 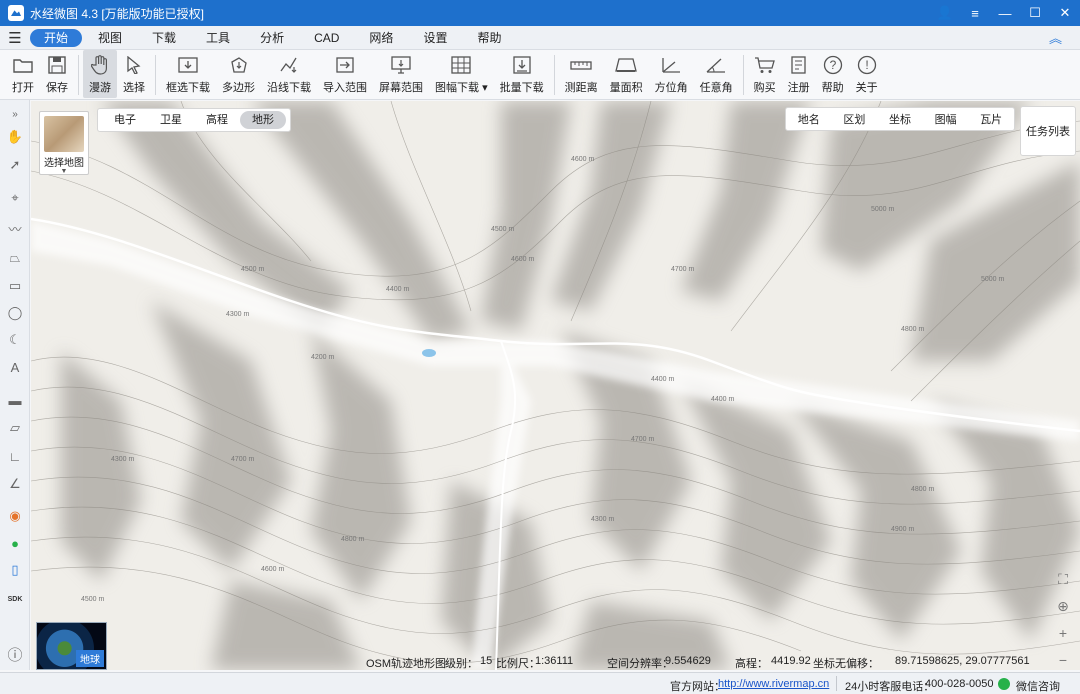 What do you see at coordinates (289, 88) in the screenshot?
I see `line-download-label: 沿线下载` at bounding box center [289, 88].